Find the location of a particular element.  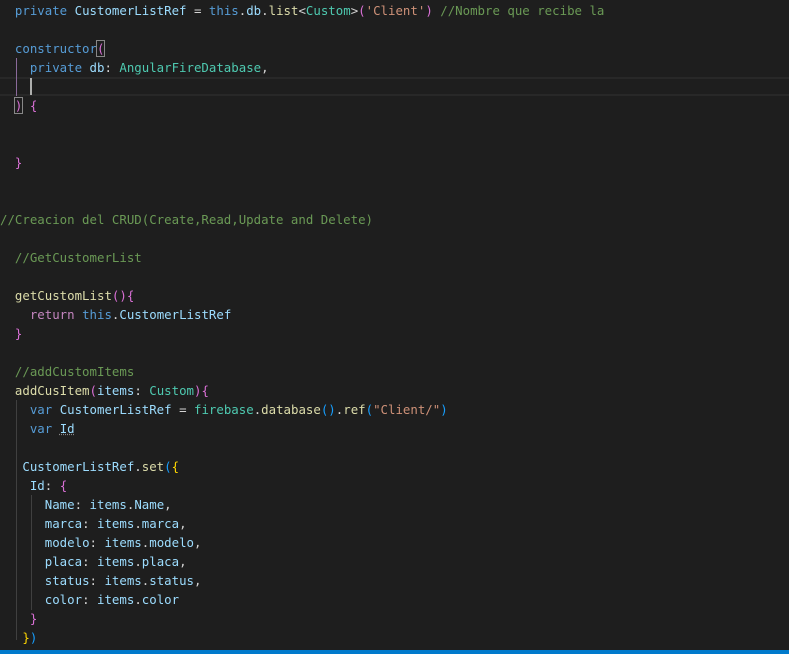

code-line: Name: items.Name, is located at coordinates (394, 504).